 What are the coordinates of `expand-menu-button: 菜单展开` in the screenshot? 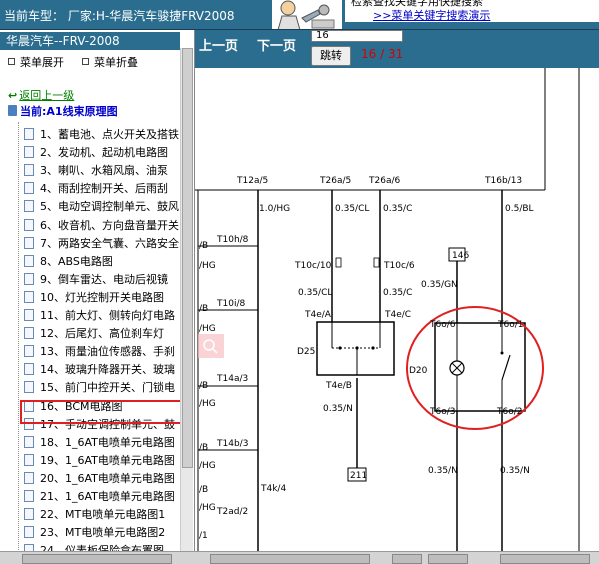 It's located at (36, 62).